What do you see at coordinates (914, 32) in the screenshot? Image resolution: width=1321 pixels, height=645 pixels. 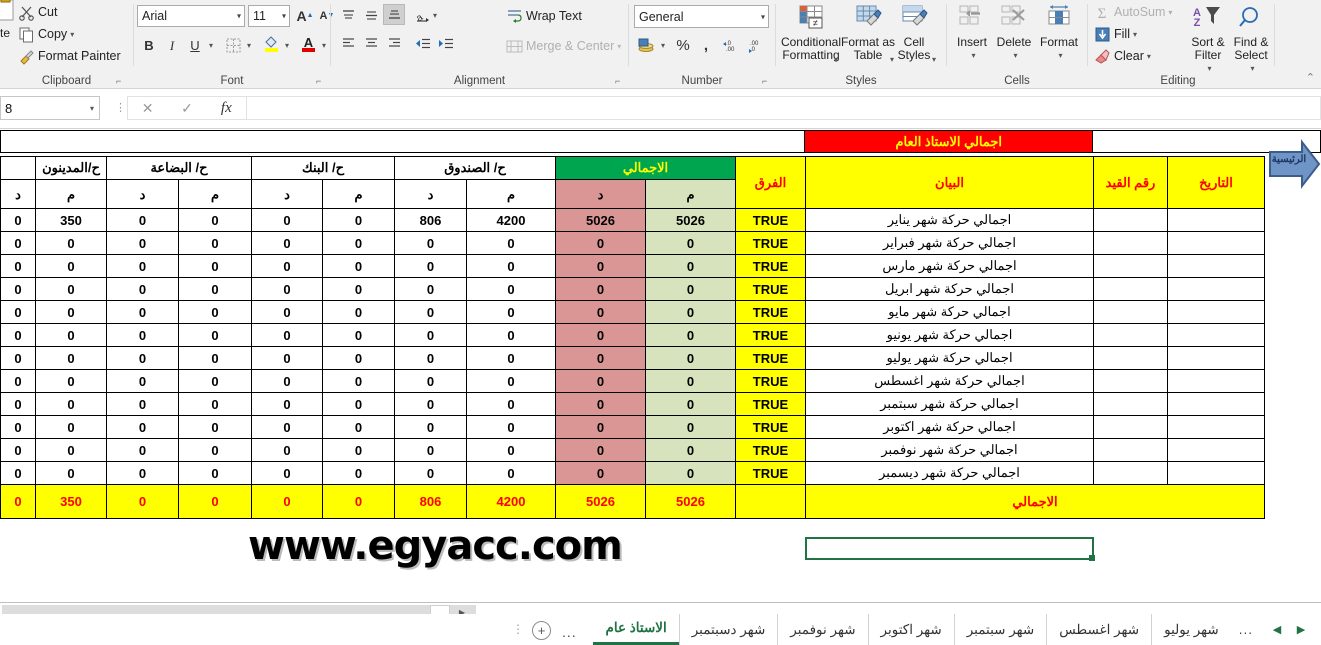 I see `cell-styles-button: Cell Styles` at bounding box center [914, 32].